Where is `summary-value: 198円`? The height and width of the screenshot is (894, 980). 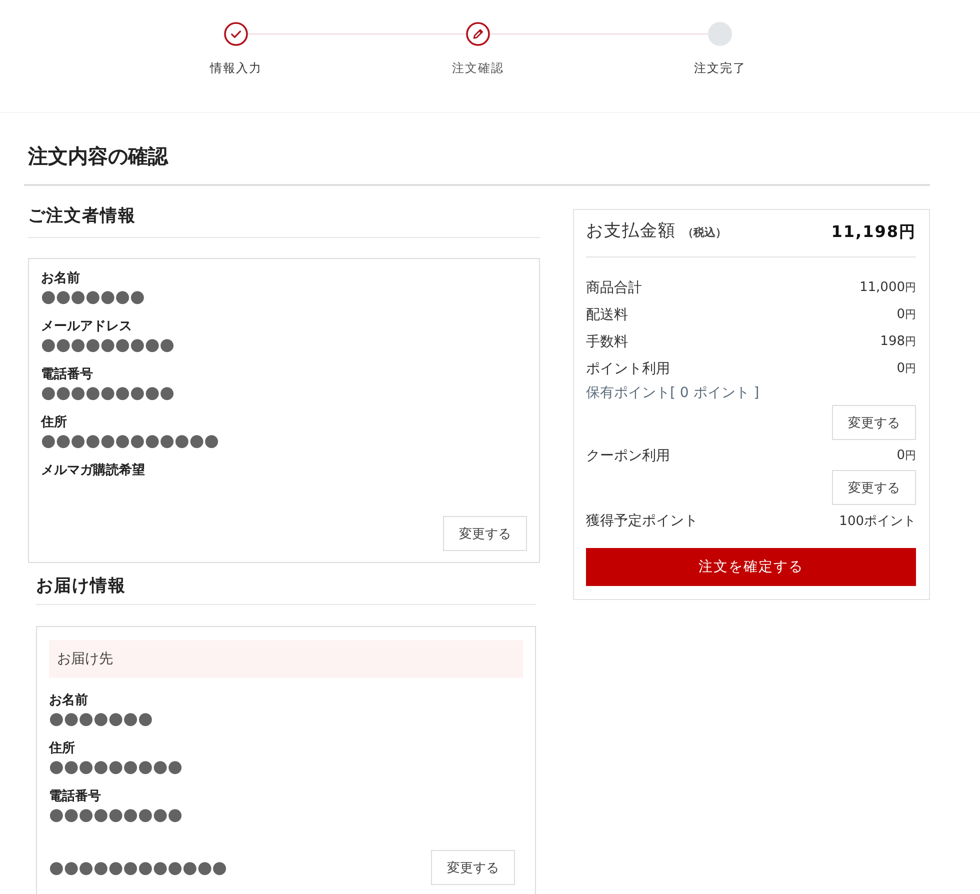
summary-value: 198円 is located at coordinates (898, 341).